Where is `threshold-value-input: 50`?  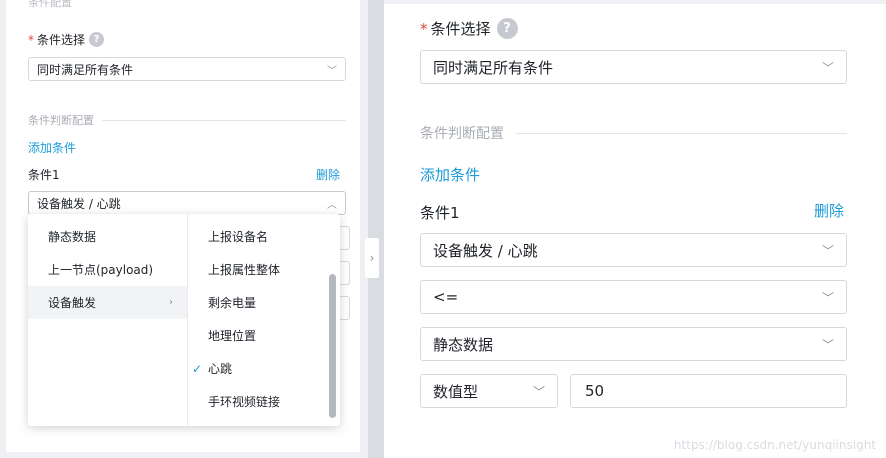 threshold-value-input: 50 is located at coordinates (708, 391).